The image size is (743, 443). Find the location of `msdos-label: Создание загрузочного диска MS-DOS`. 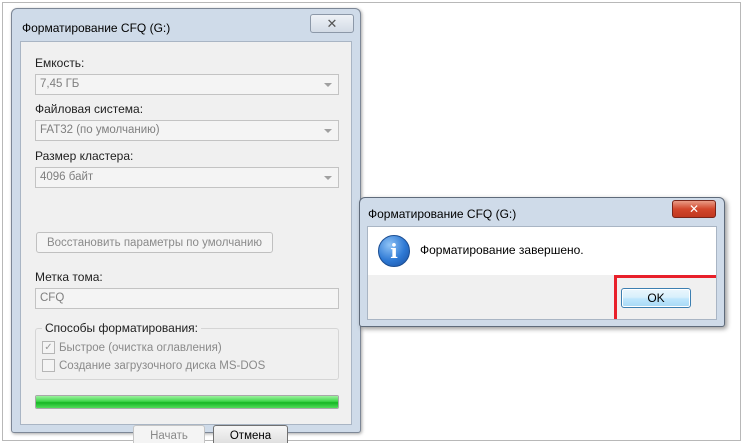

msdos-label: Создание загрузочного диска MS-DOS is located at coordinates (162, 365).